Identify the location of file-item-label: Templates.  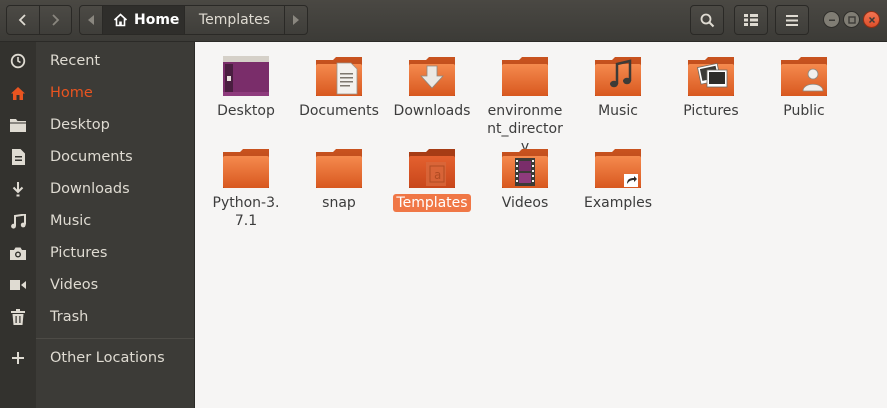
(432, 203).